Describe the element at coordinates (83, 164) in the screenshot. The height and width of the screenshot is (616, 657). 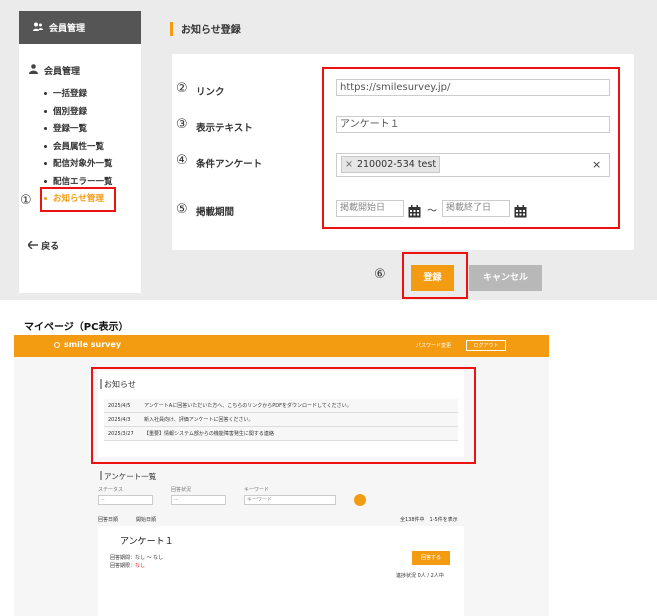
I see `sidebar-item-label: 配信対象外一覧` at that location.